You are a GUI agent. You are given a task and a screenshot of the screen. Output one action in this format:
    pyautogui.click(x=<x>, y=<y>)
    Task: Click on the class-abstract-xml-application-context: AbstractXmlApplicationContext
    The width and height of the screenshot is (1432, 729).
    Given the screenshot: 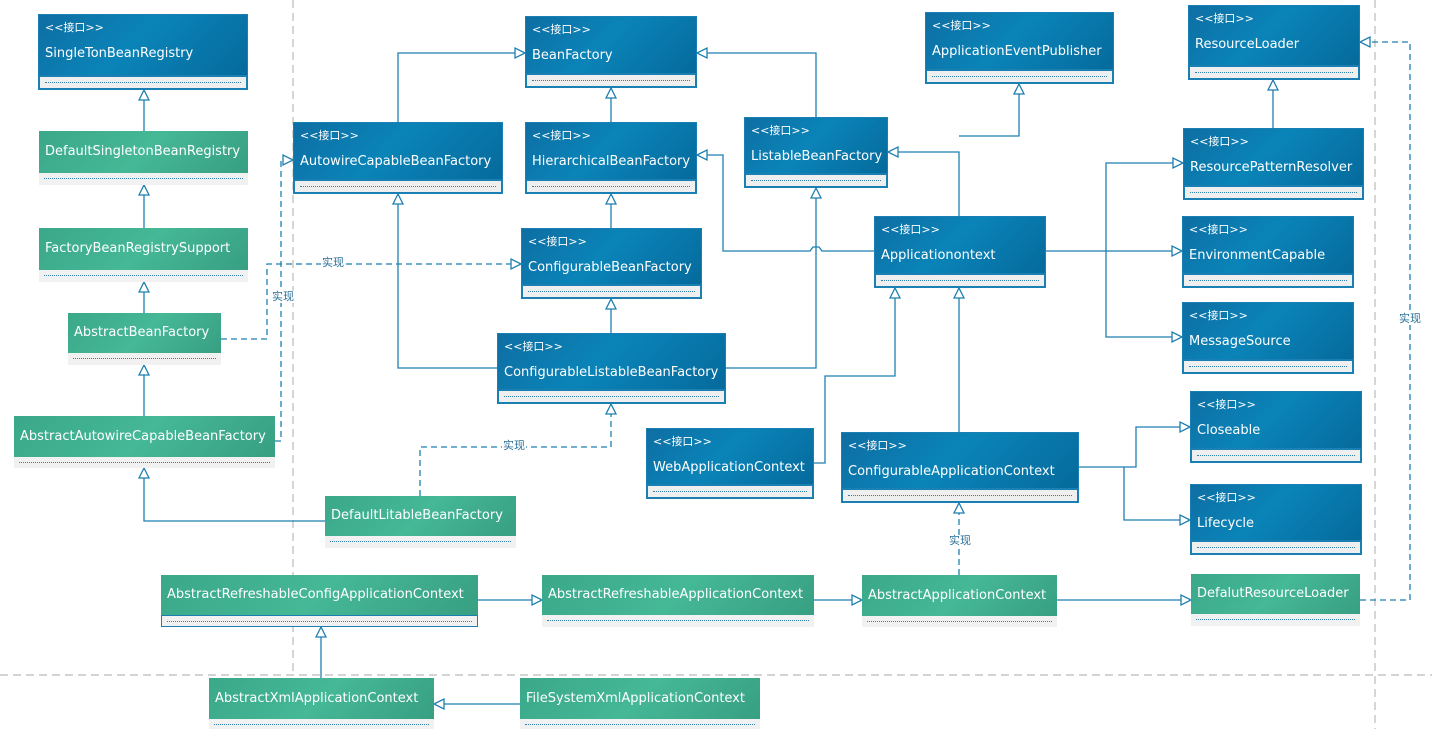 What is the action you would take?
    pyautogui.click(x=321, y=703)
    